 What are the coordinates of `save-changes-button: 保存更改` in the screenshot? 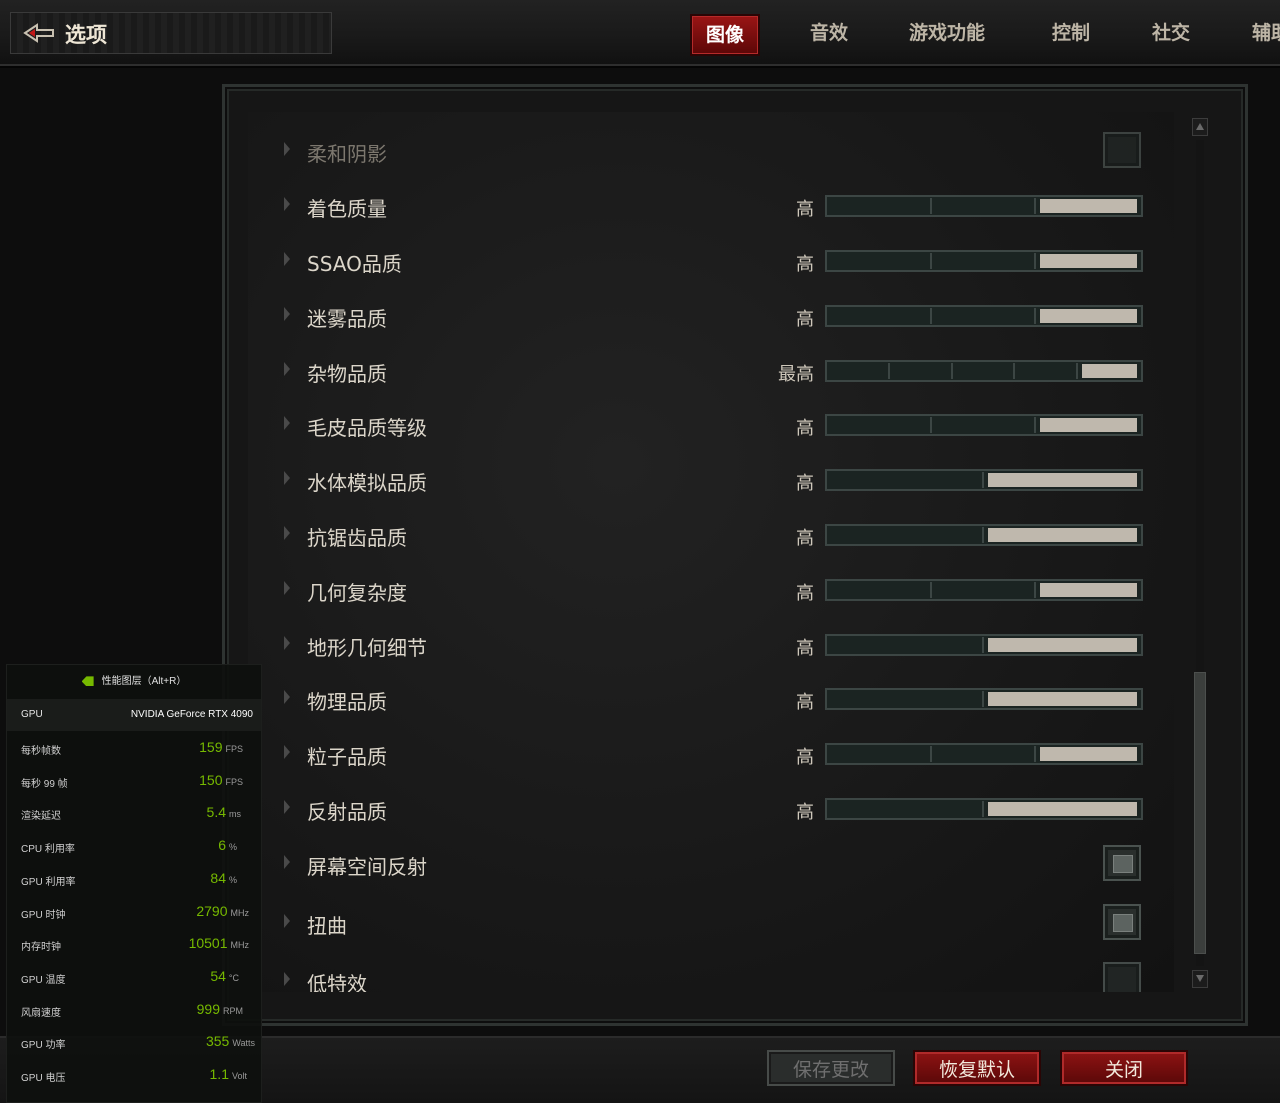 It's located at (831, 1068).